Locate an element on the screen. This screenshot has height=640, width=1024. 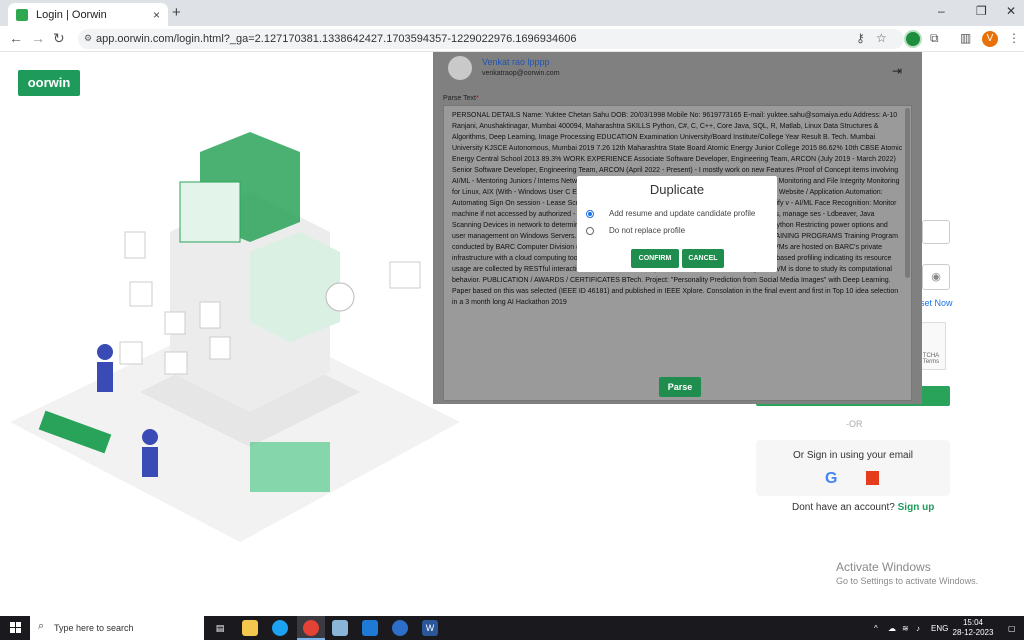
reload-icon: ↻ is located at coordinates (59, 38).